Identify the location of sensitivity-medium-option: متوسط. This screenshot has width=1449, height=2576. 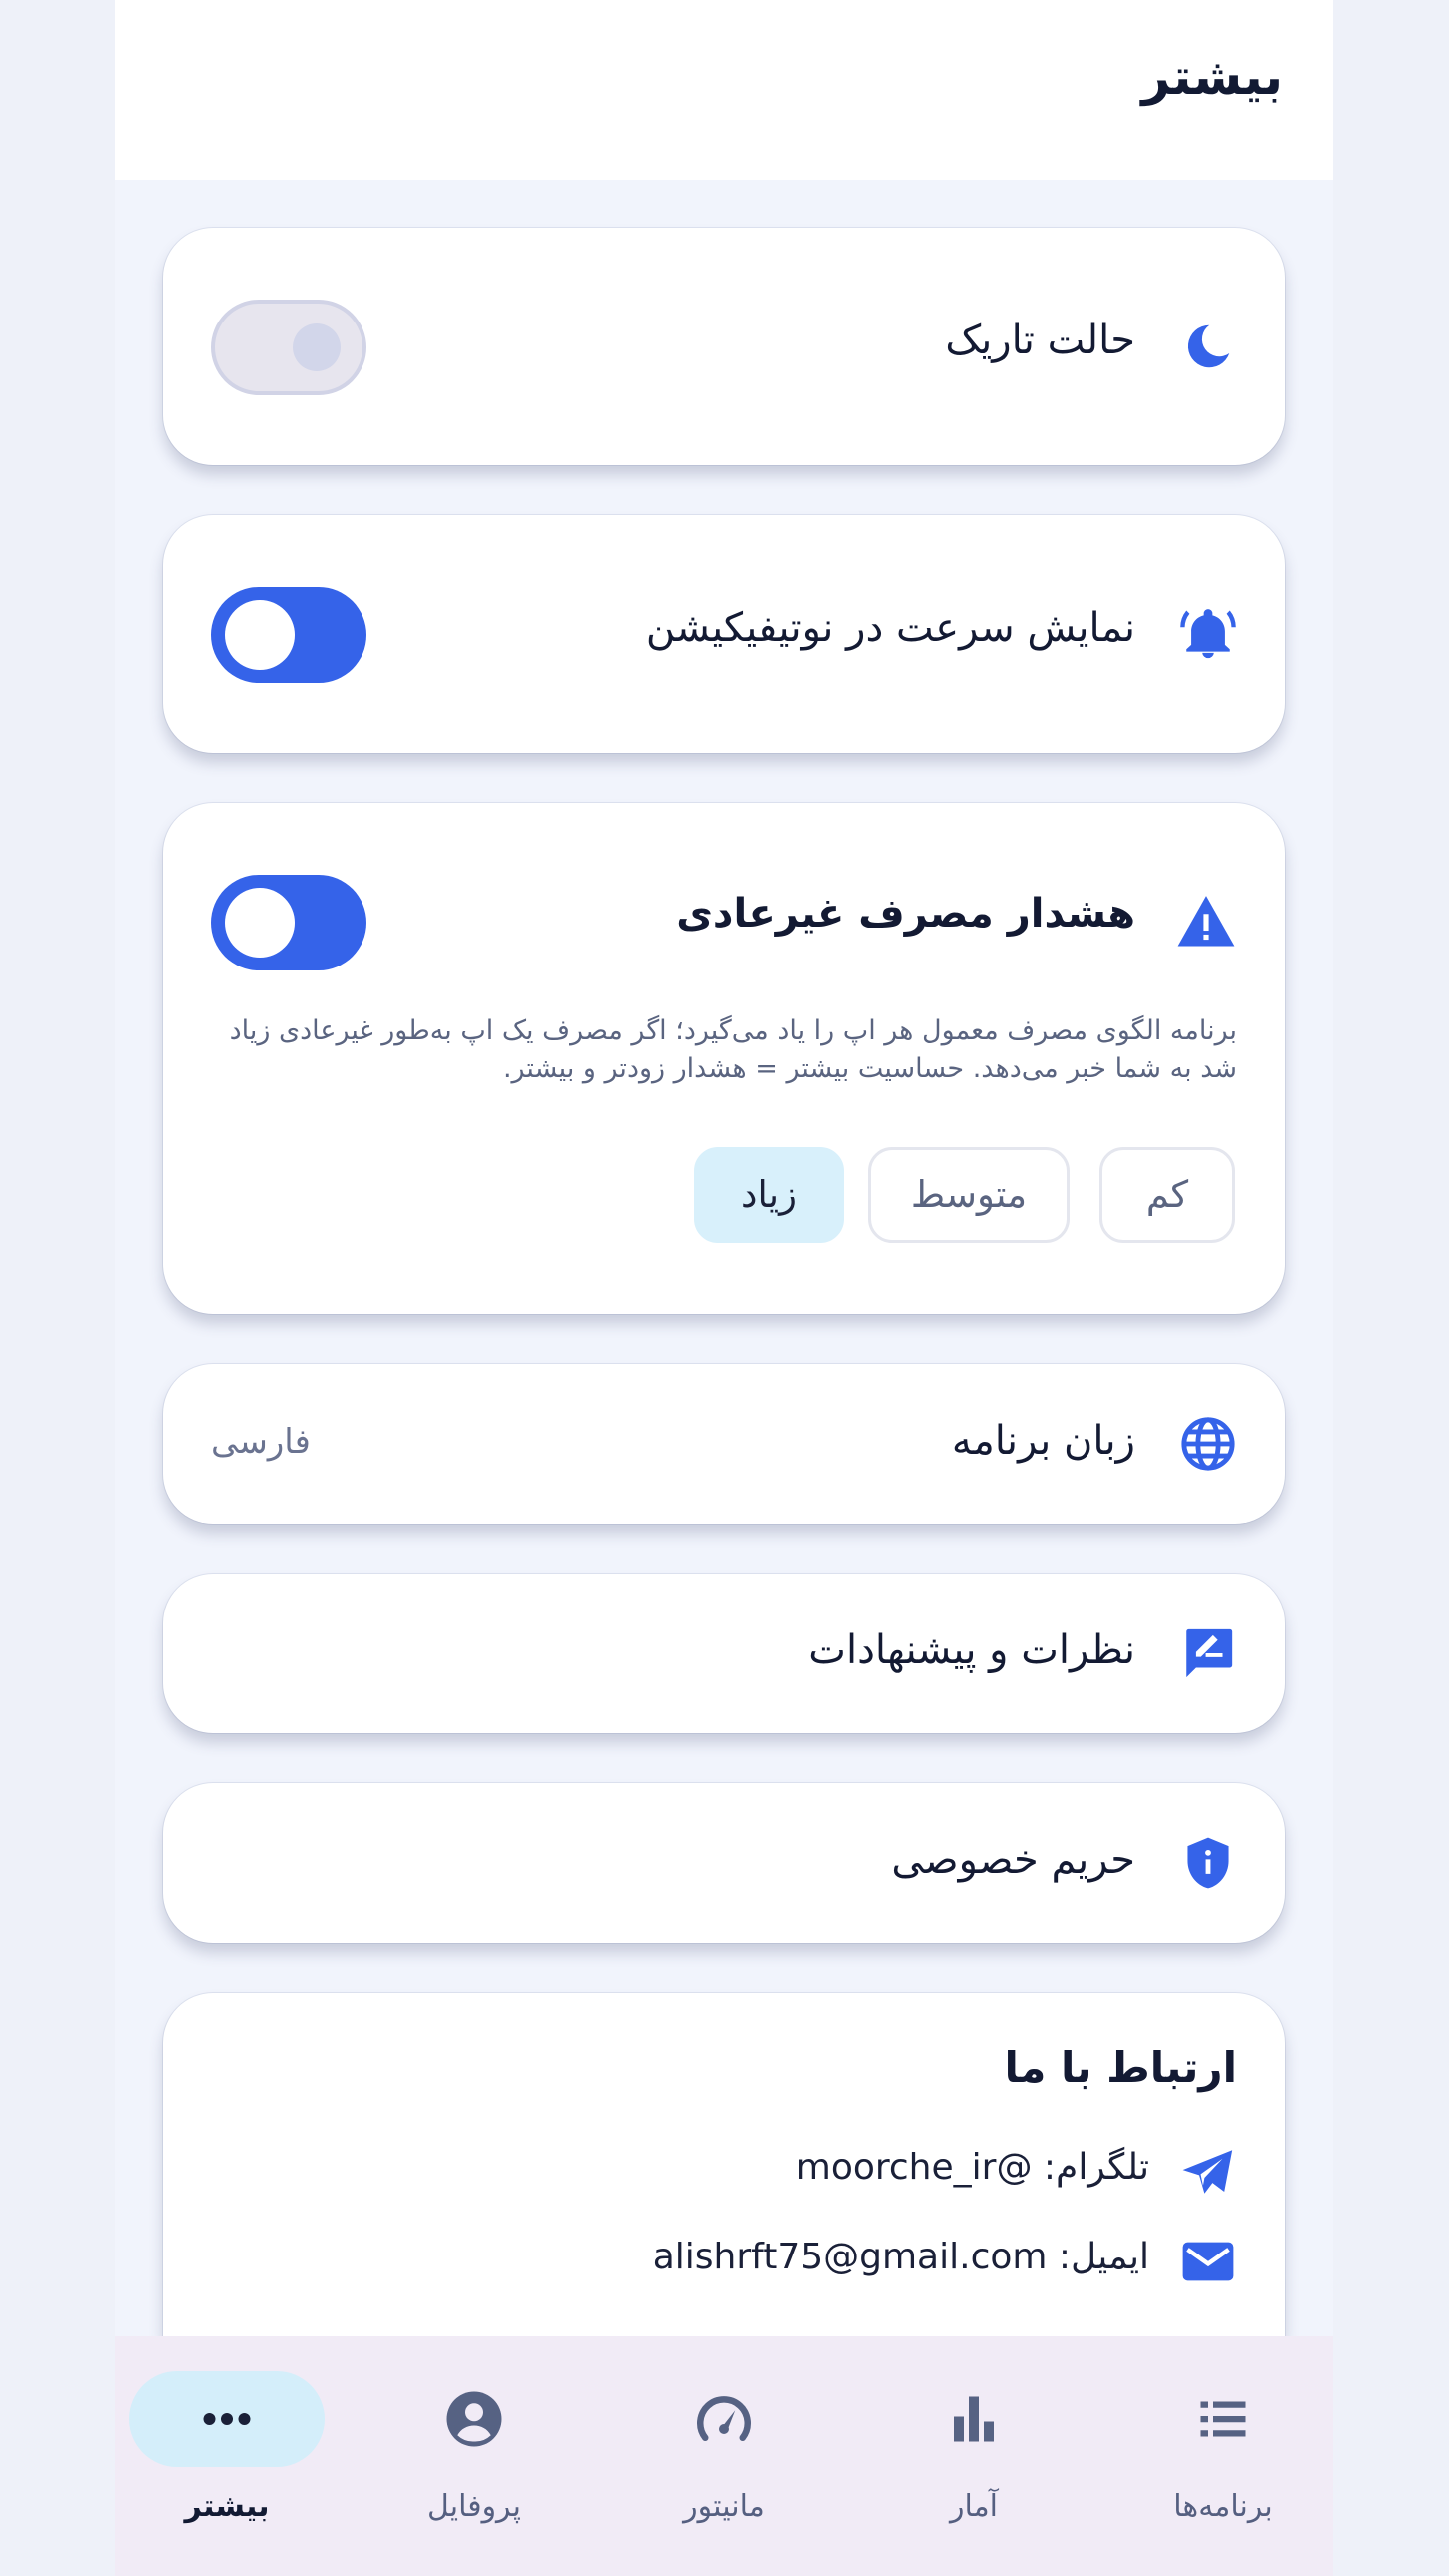
(969, 1195).